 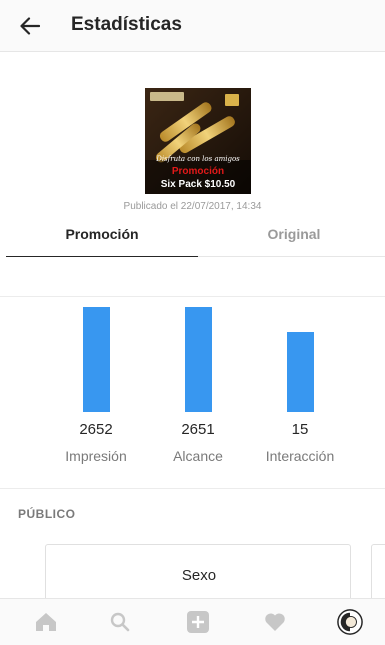 What do you see at coordinates (192, 26) in the screenshot?
I see `top-bar: Estadísticas` at bounding box center [192, 26].